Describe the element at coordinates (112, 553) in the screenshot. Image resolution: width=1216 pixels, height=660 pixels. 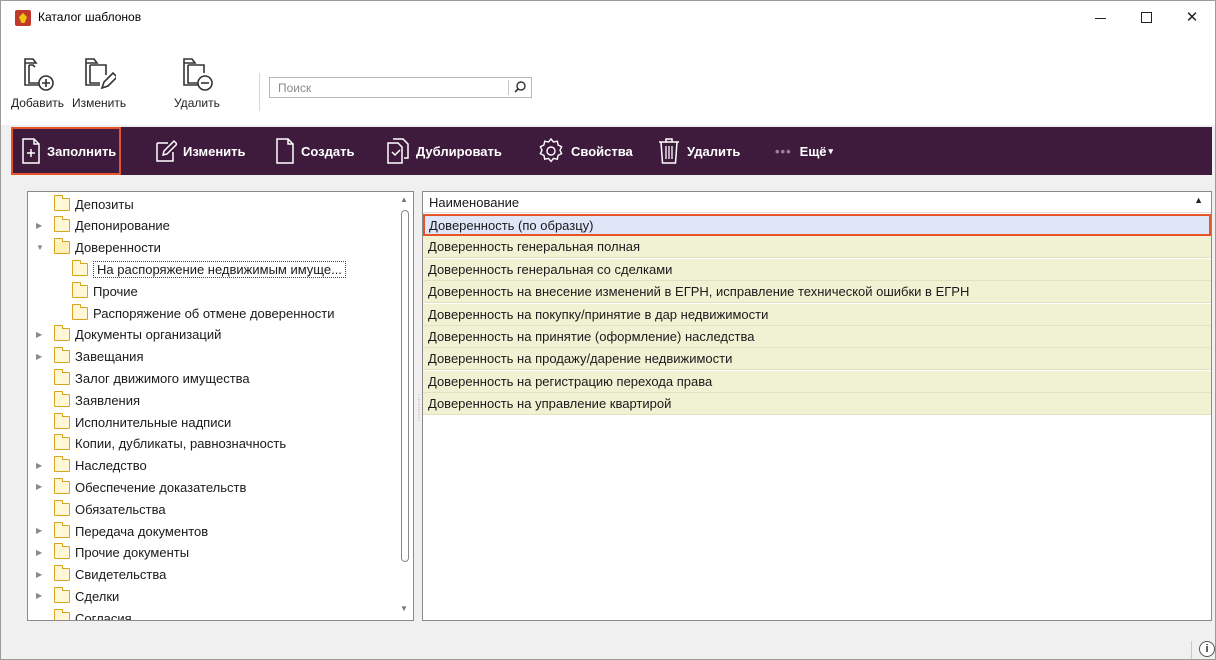
I see `tree-item: ▶ Прочие документы` at that location.